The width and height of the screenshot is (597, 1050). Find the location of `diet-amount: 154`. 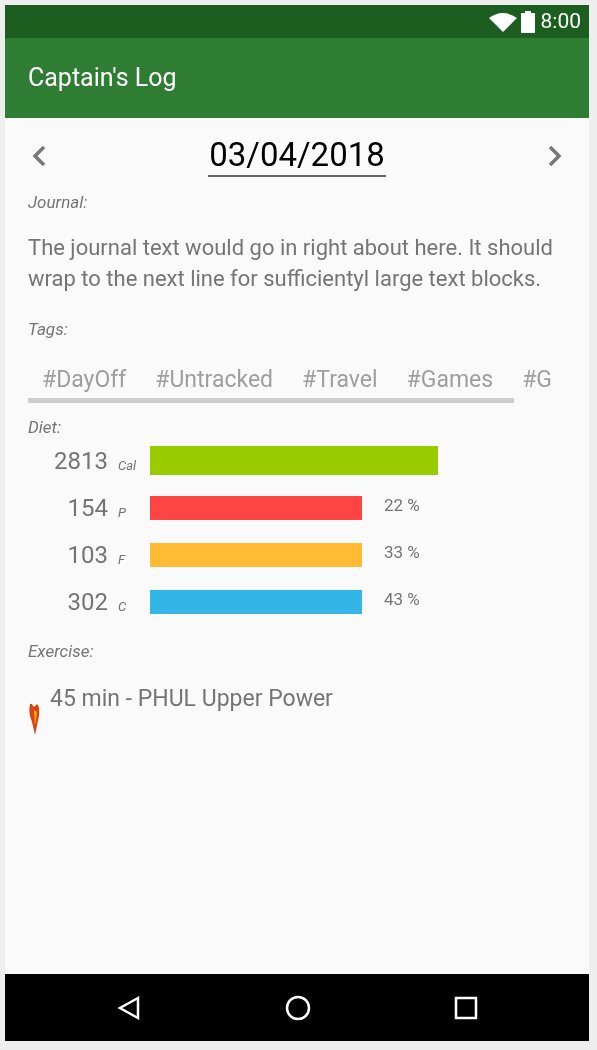

diet-amount: 154 is located at coordinates (87, 508).